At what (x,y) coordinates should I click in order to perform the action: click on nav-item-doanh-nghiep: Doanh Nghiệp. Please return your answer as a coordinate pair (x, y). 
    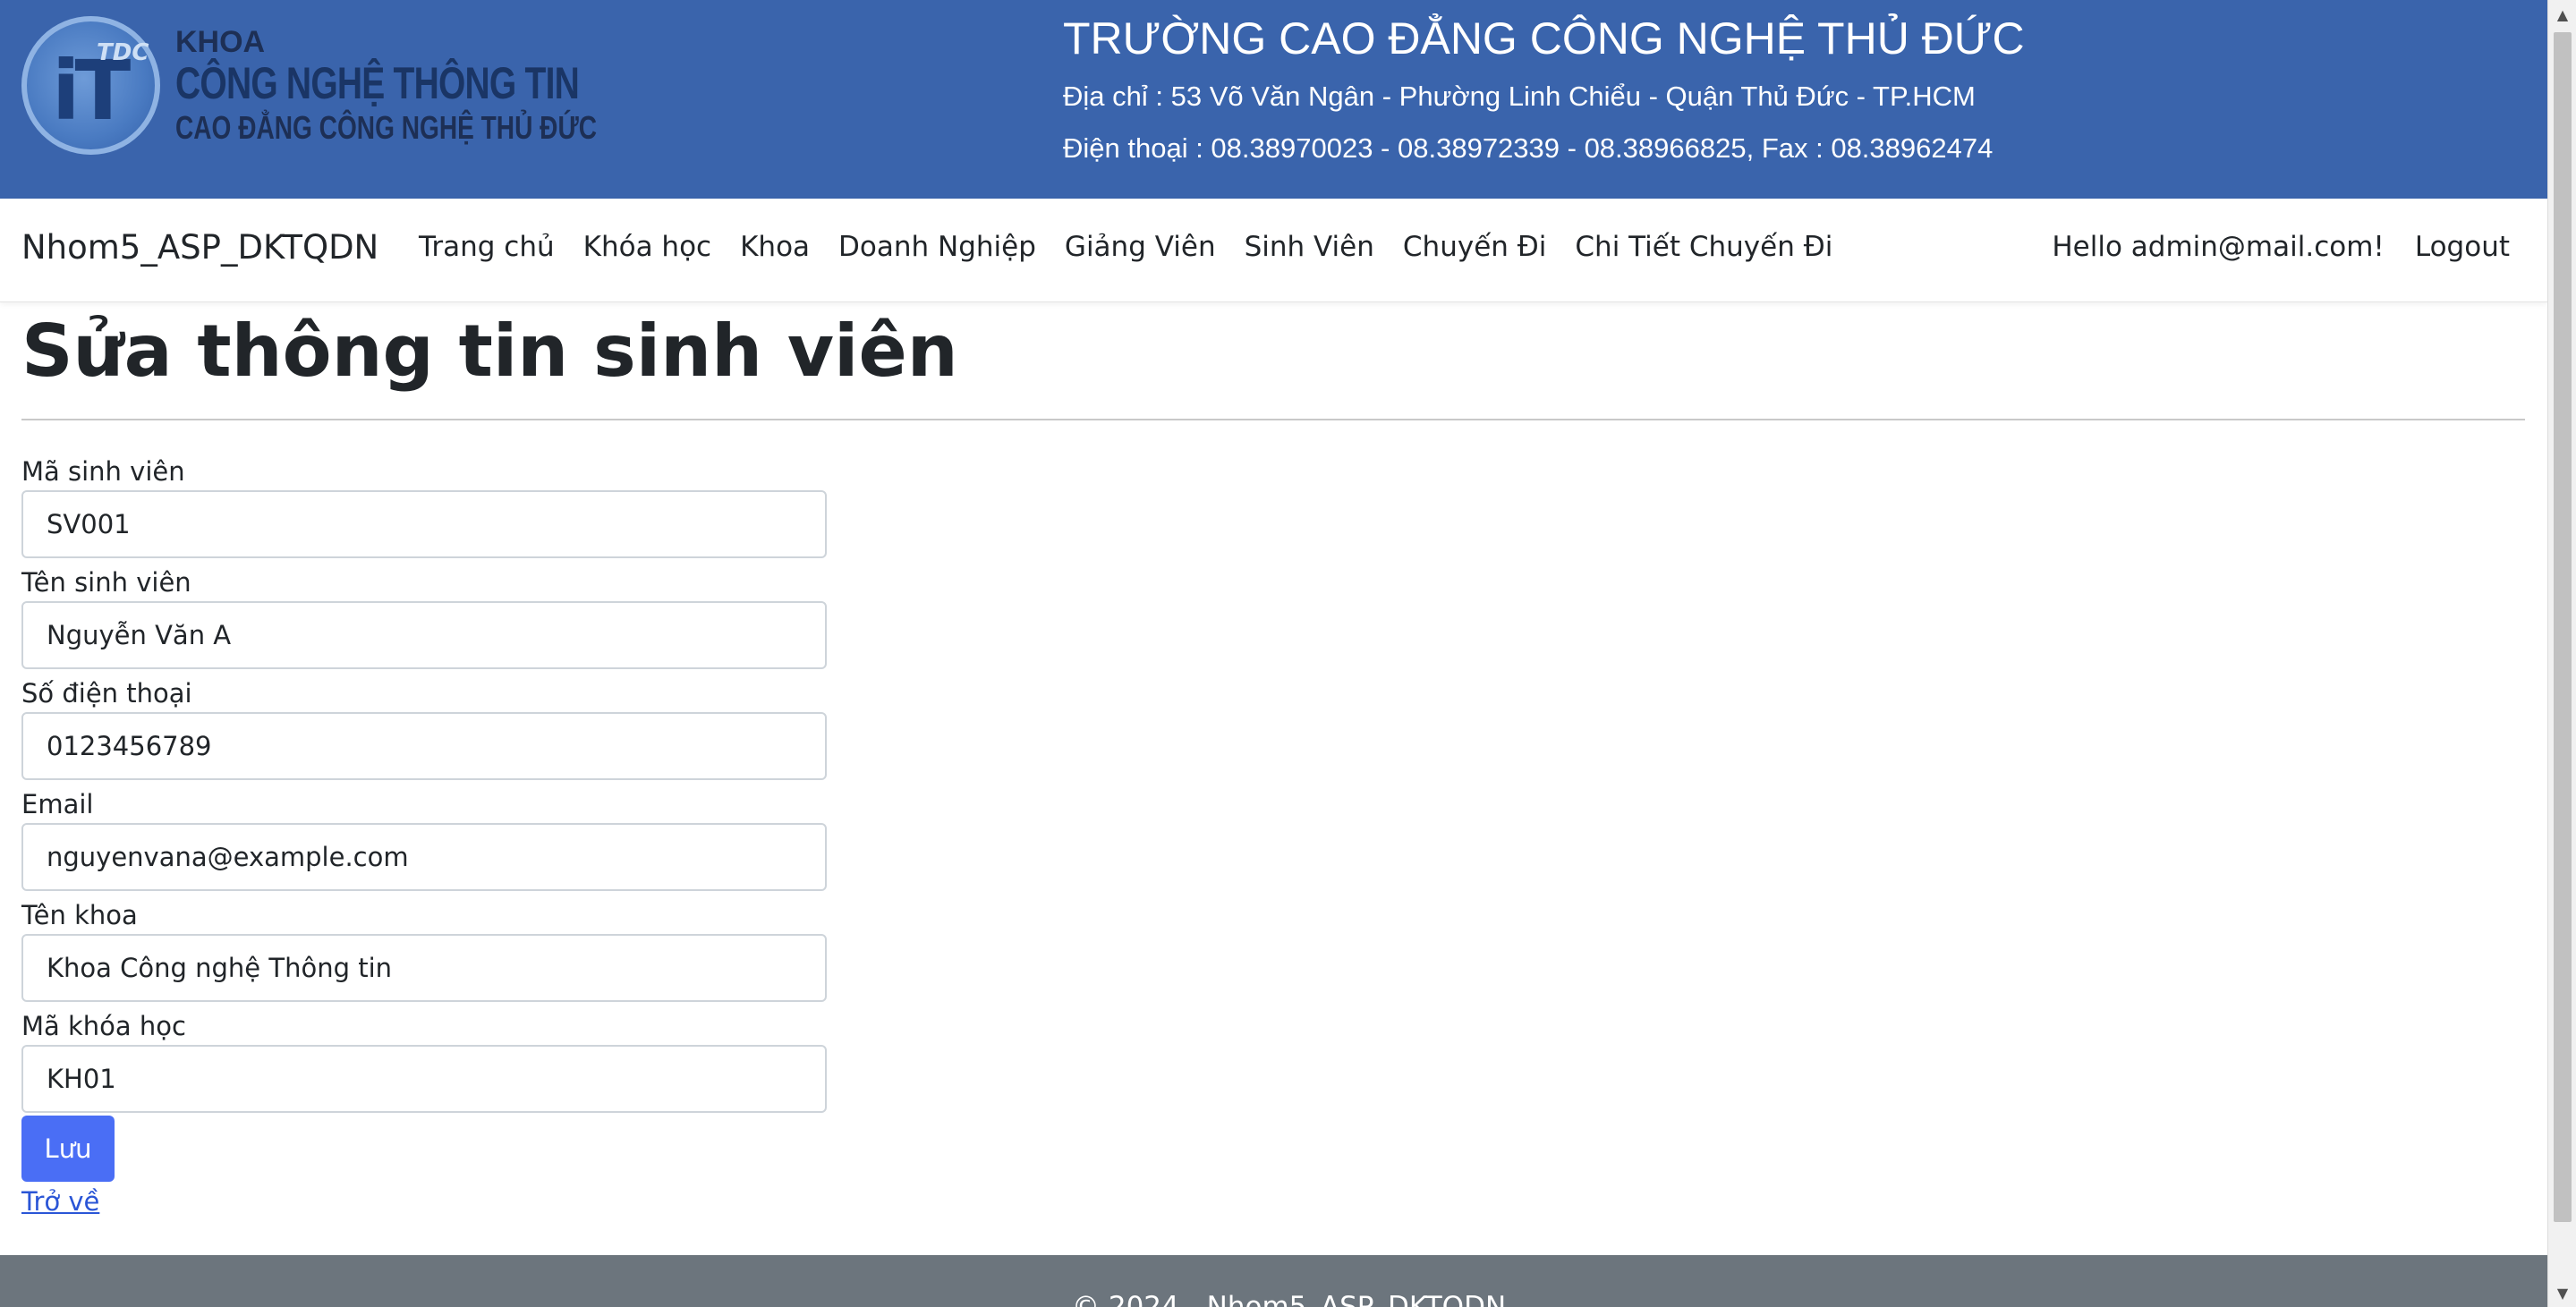
    Looking at the image, I should click on (937, 247).